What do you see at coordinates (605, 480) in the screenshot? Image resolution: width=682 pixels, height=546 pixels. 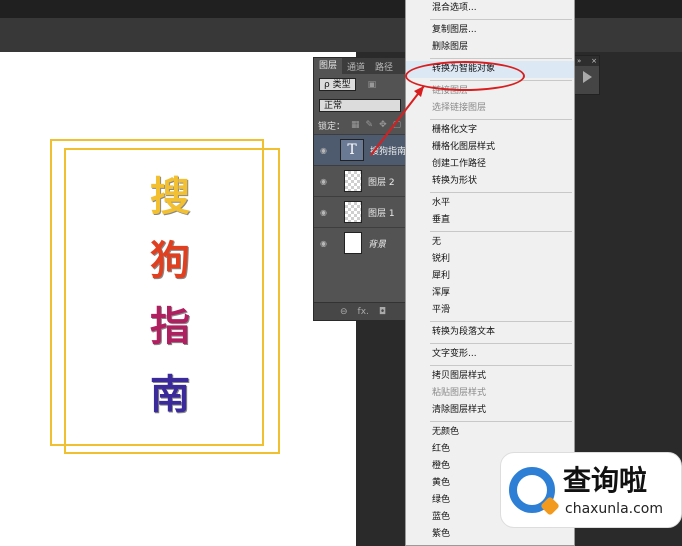 I see `watermark-cn: 查询啦` at bounding box center [605, 480].